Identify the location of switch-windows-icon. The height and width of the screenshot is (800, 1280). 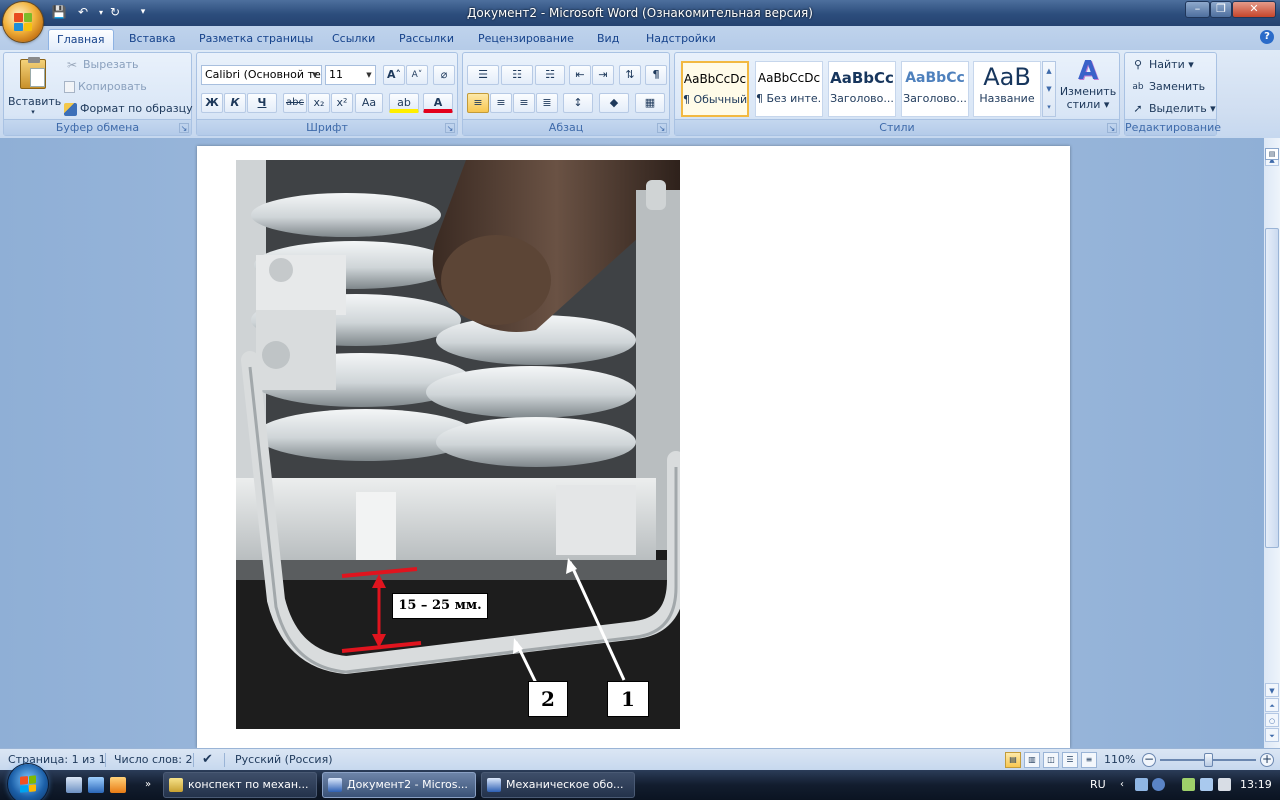
(96, 785).